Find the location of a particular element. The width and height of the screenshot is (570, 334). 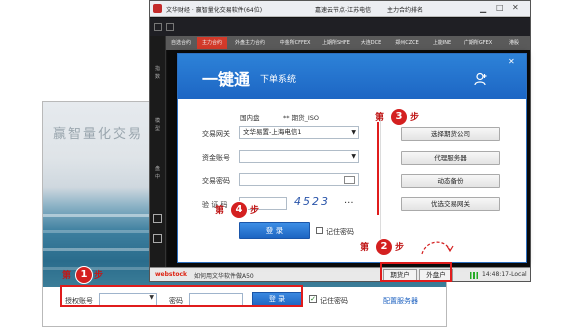

captcha-image: 4523 is located at coordinates (312, 201).